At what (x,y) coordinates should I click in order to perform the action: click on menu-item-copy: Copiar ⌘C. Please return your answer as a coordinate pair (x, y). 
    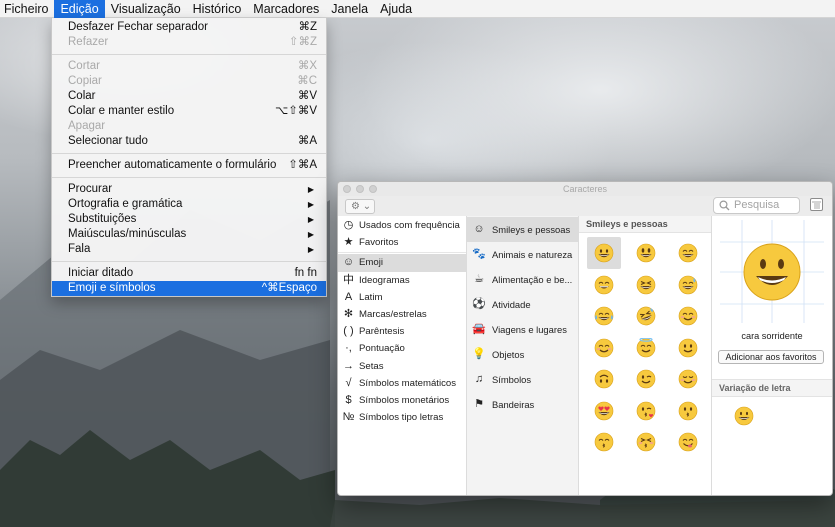
    Looking at the image, I should click on (189, 81).